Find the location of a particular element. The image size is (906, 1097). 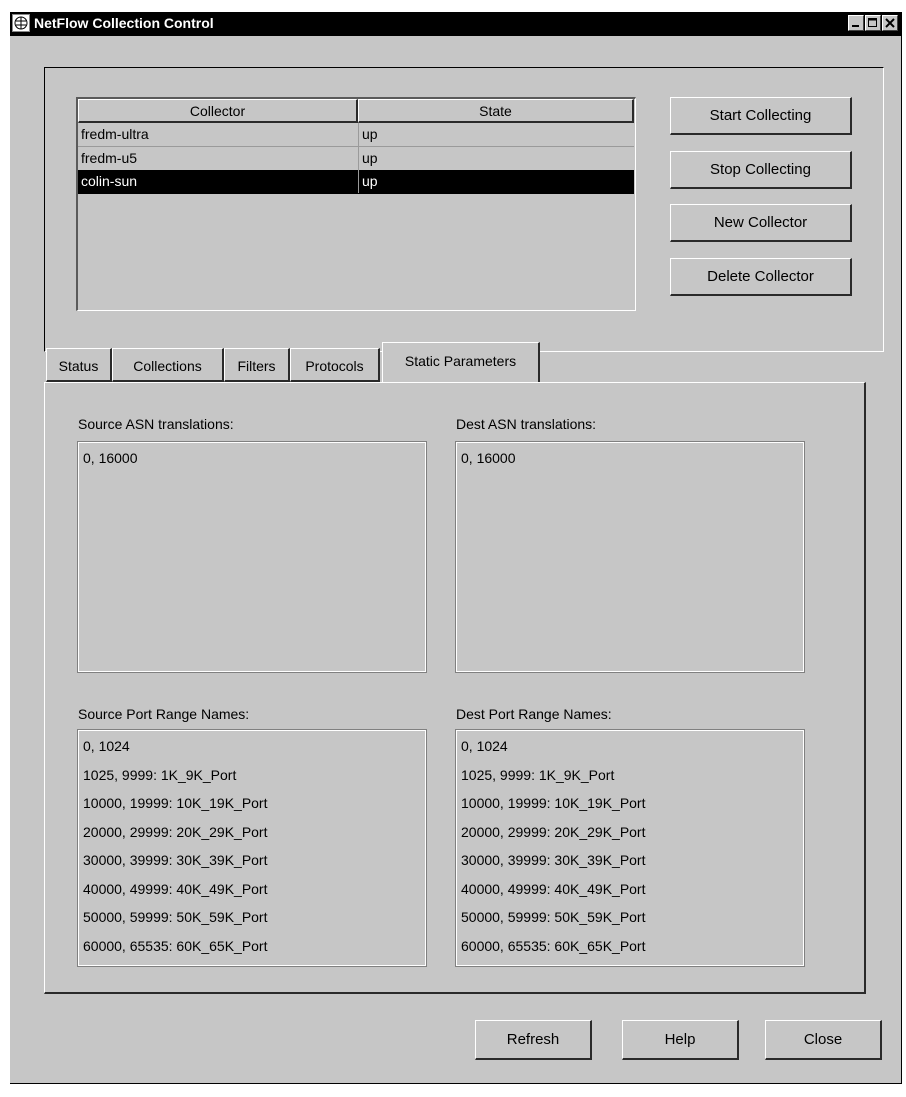

close-icon is located at coordinates (890, 23).